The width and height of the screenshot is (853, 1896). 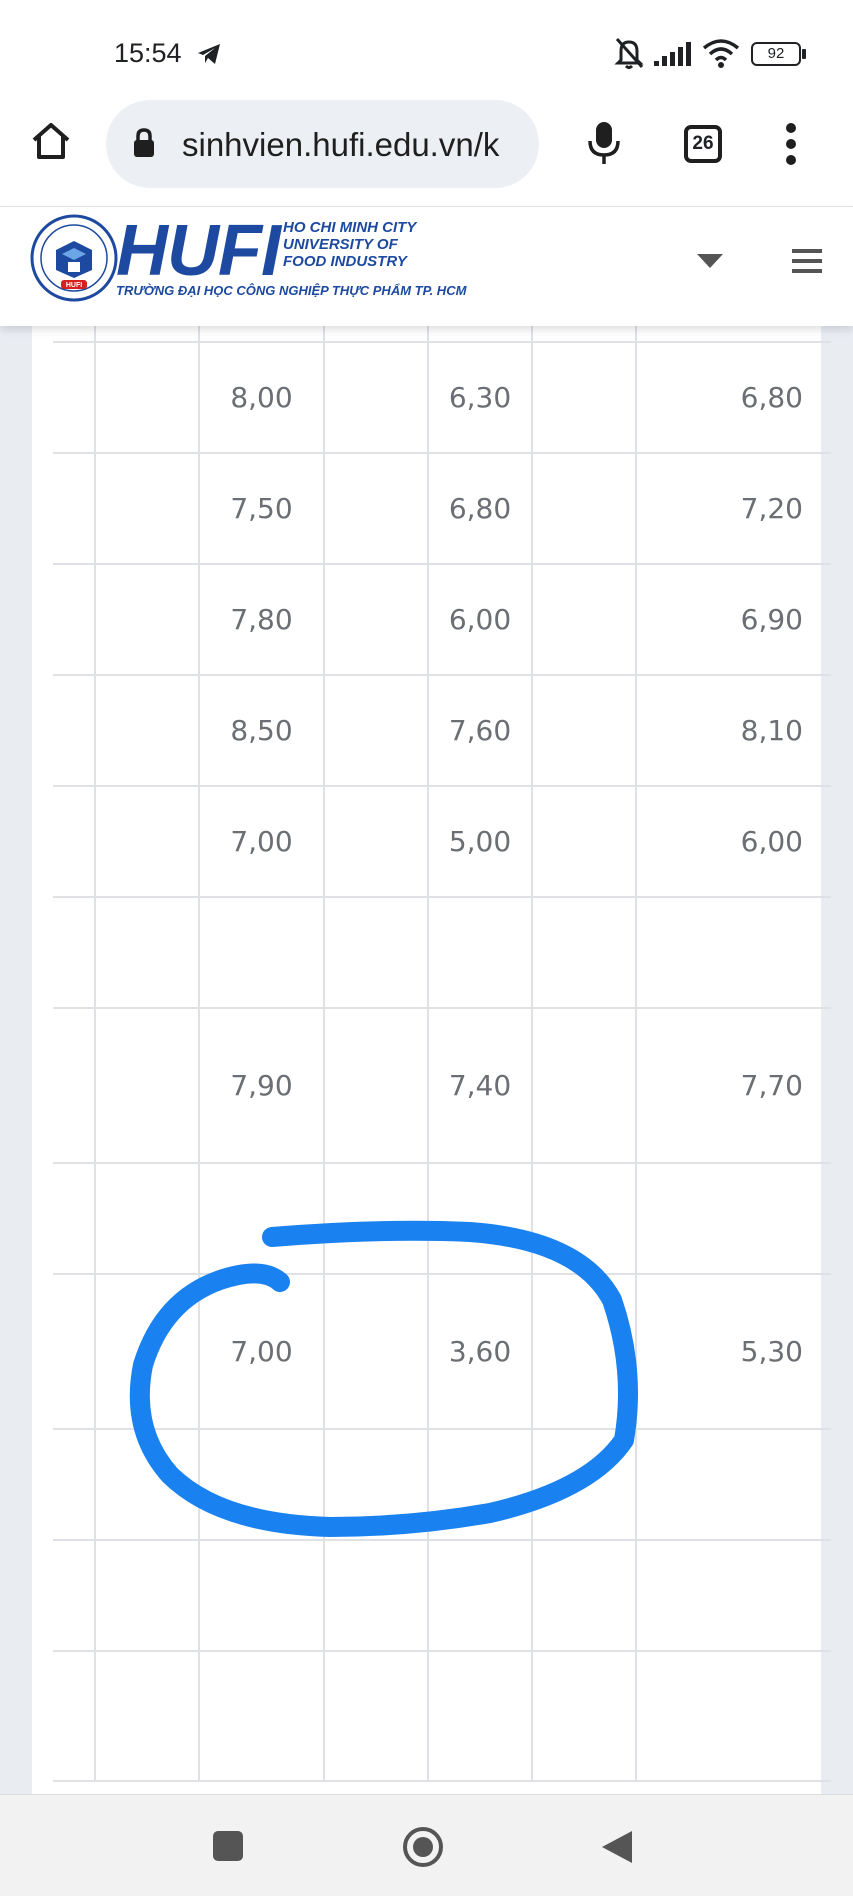 I want to click on grade-cell: 8,50, so click(x=262, y=731).